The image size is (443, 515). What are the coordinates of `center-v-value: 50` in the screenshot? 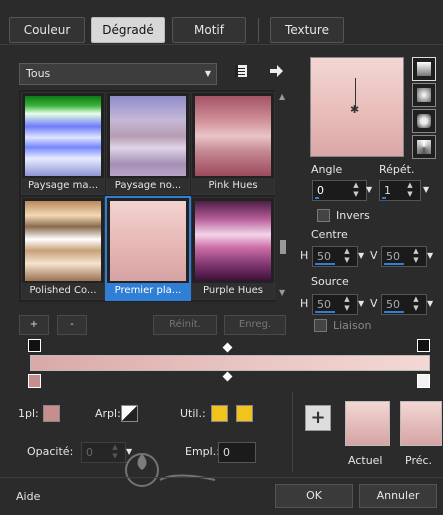 It's located at (393, 256).